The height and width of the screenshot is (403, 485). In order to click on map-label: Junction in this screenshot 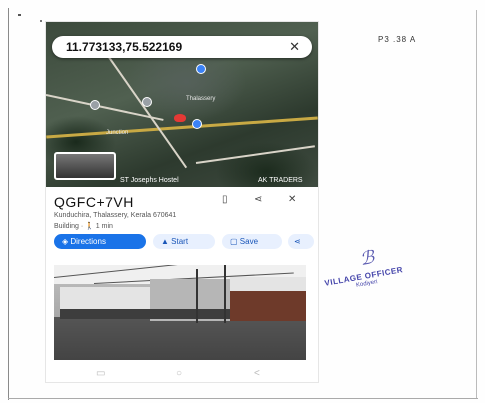, I will do `click(117, 133)`.